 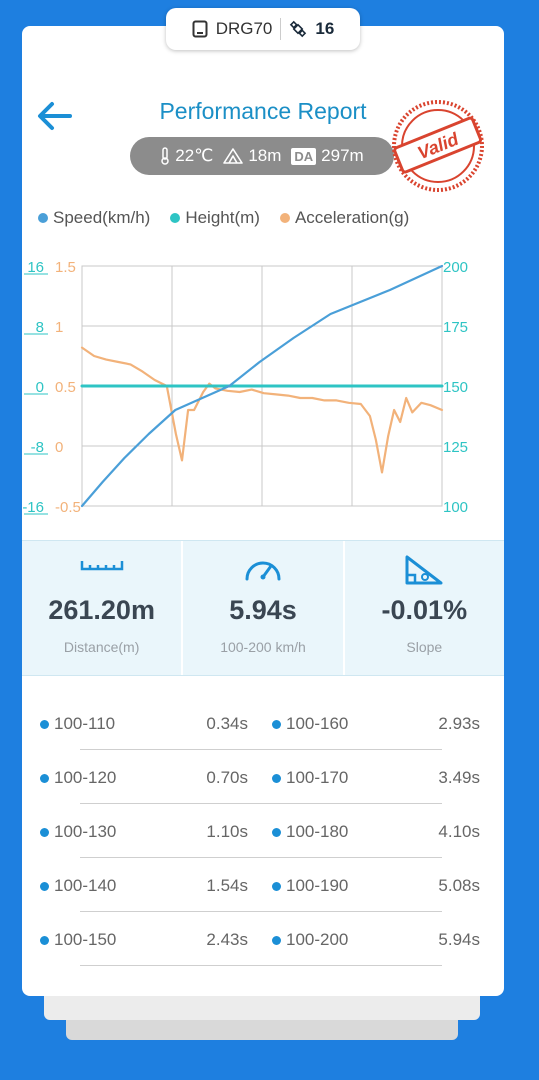 I want to click on device-icon, so click(x=200, y=29).